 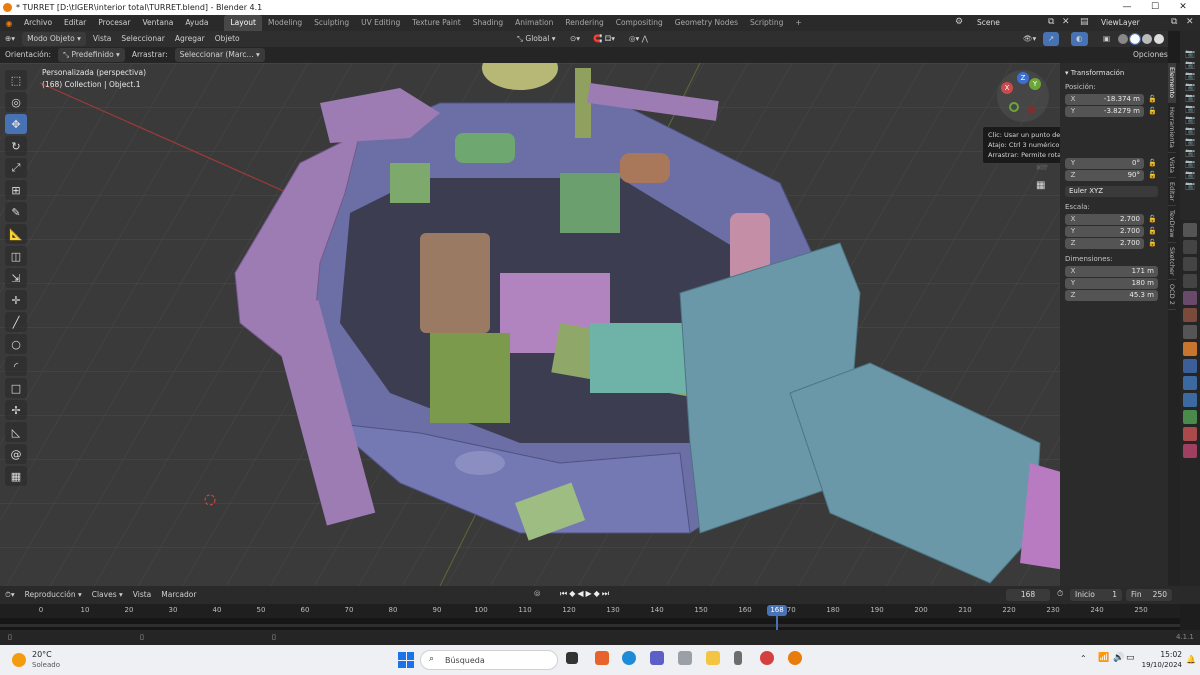 What do you see at coordinates (1079, 39) in the screenshot?
I see `overlay-toggle-icon: ◐` at bounding box center [1079, 39].